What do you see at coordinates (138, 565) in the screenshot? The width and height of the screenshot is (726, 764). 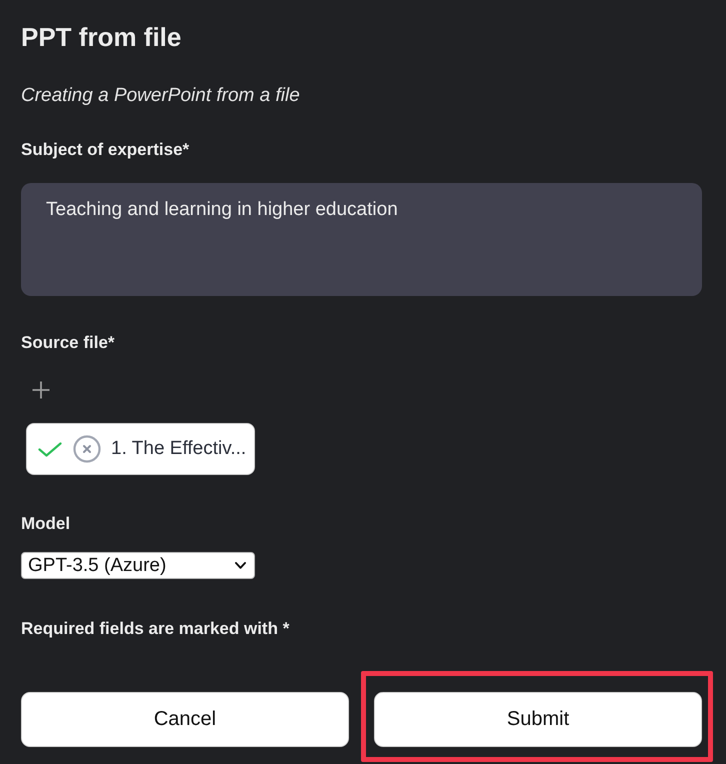 I see `model-select: GPT-3.5 (Azure)` at bounding box center [138, 565].